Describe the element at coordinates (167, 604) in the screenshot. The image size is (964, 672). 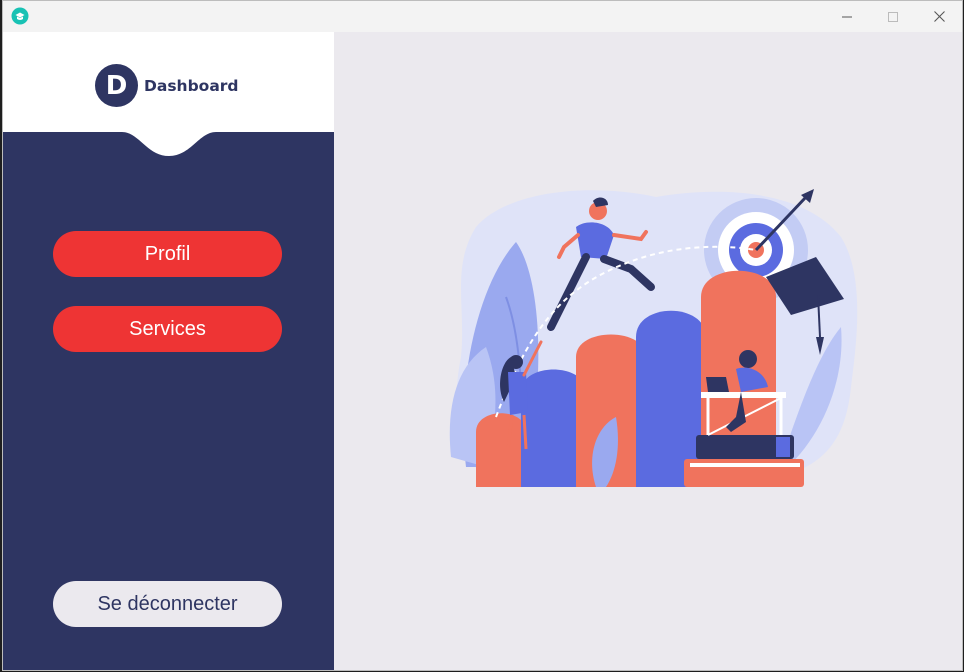
I see `logout-button: Se déconnecter` at that location.